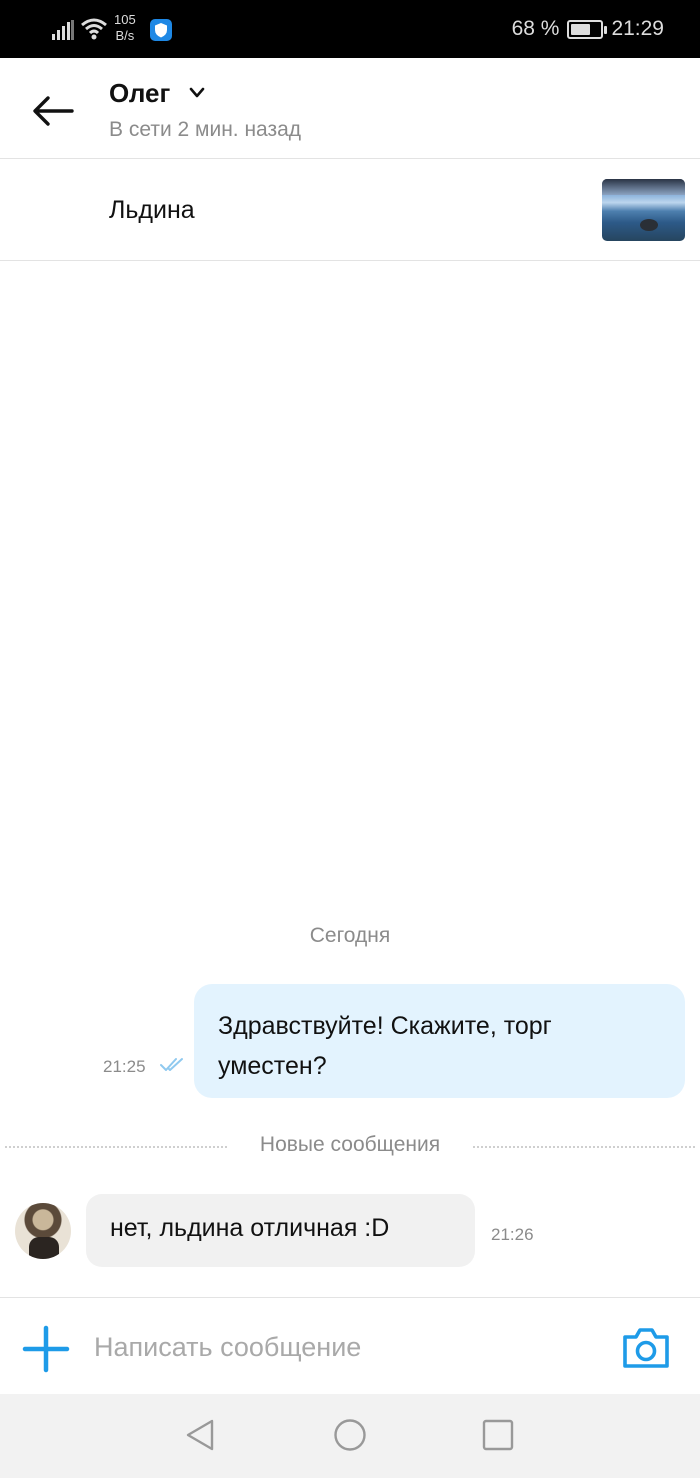 The width and height of the screenshot is (700, 1478). Describe the element at coordinates (124, 1066) in the screenshot. I see `outgoing-message-time: 21:25` at that location.